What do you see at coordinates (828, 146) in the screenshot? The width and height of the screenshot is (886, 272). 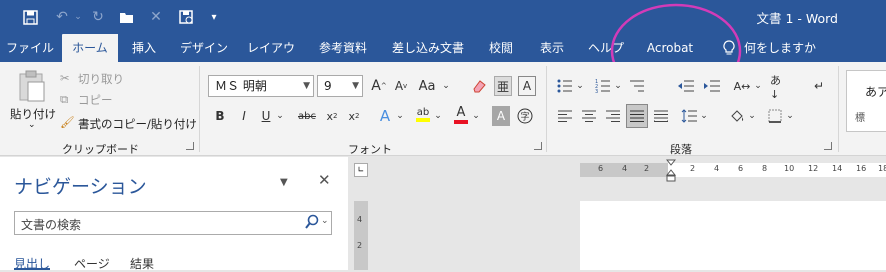 I see `paragraph-launcher-icon` at bounding box center [828, 146].